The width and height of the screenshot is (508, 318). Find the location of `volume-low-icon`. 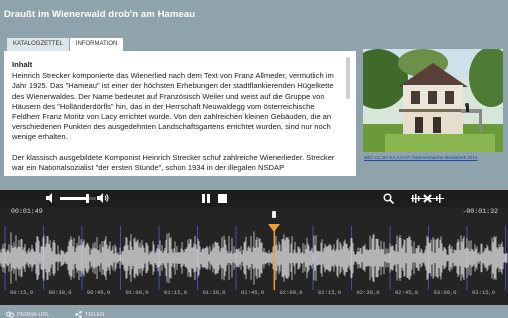

volume-low-icon is located at coordinates (50, 198).